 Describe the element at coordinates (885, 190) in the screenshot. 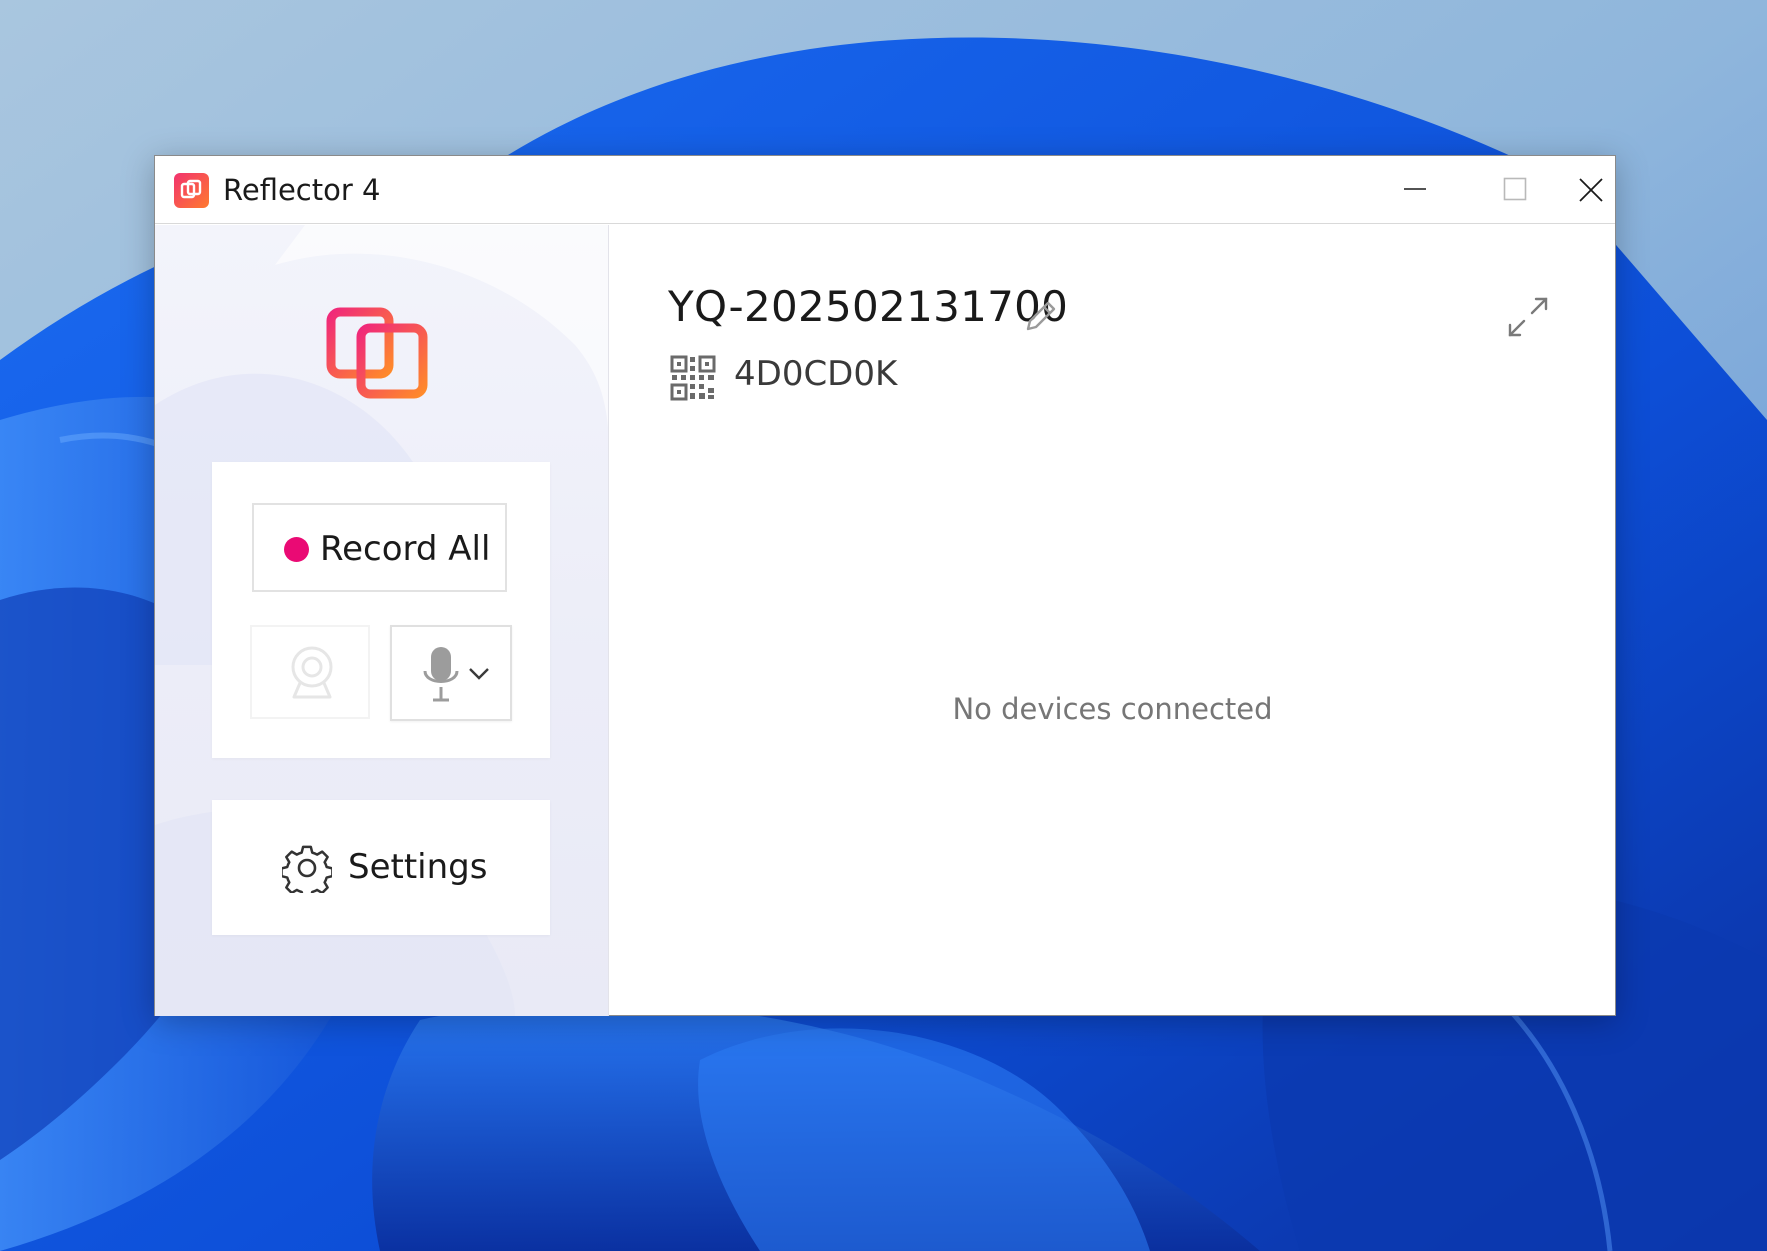

I see `title-bar: Reflector 4` at that location.